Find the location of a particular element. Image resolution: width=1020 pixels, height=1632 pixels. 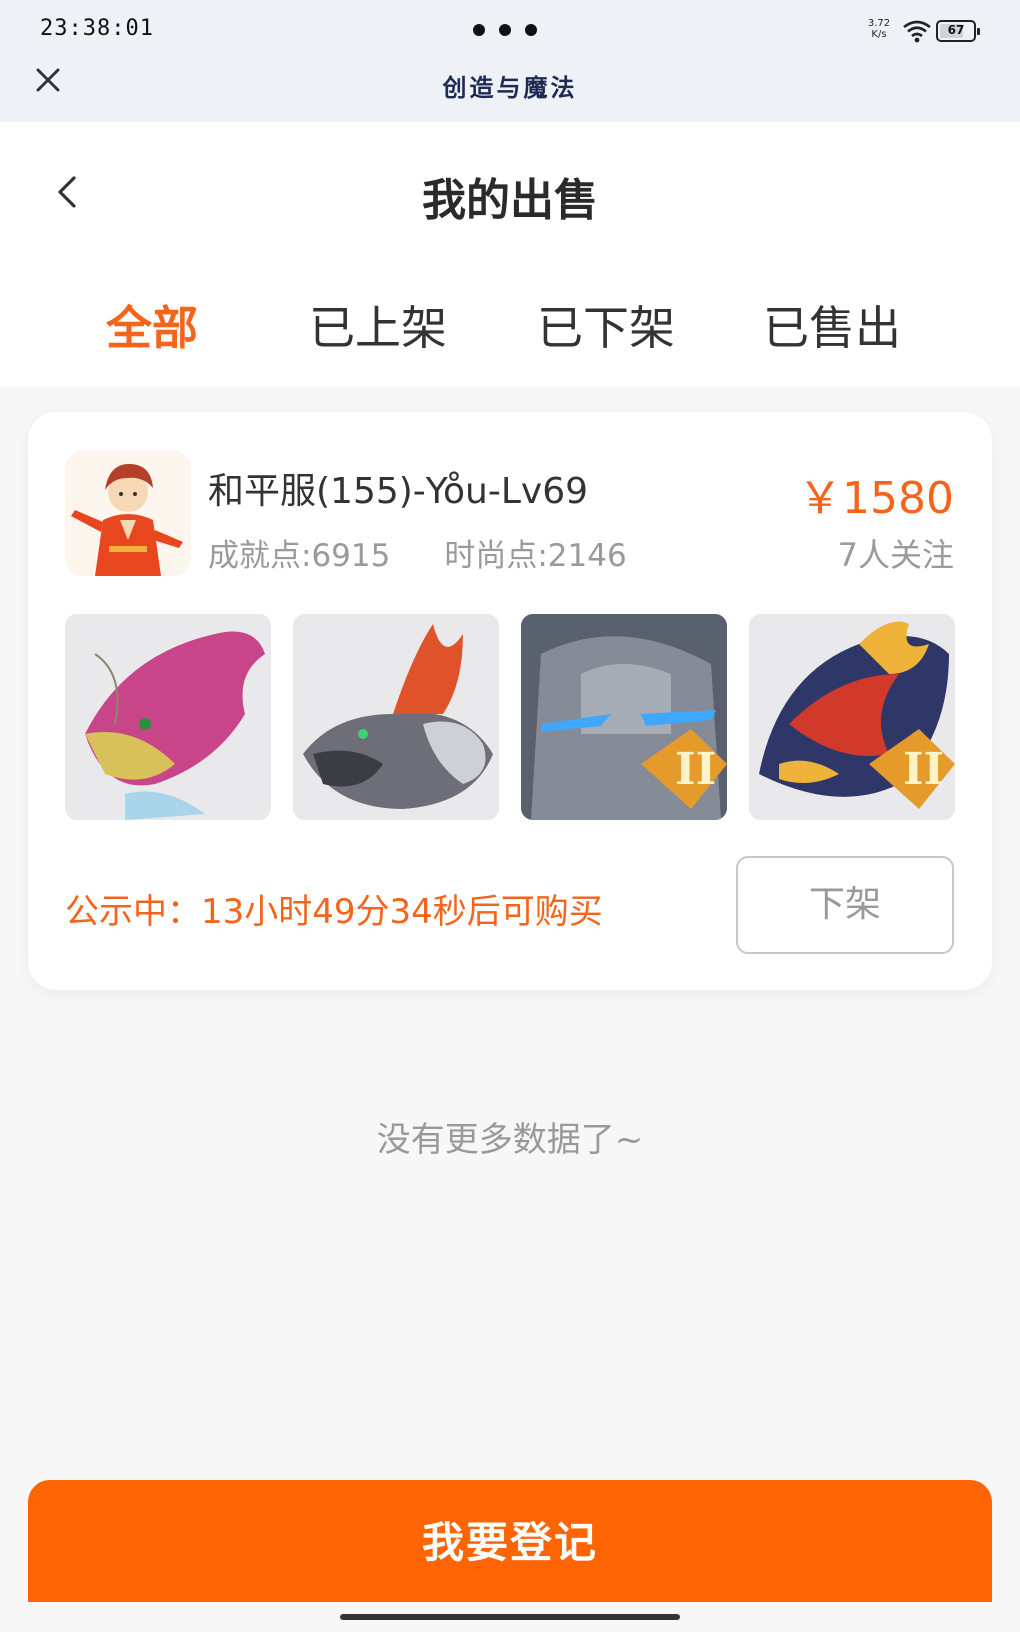

app-title: 创造与魔法 is located at coordinates (510, 87).